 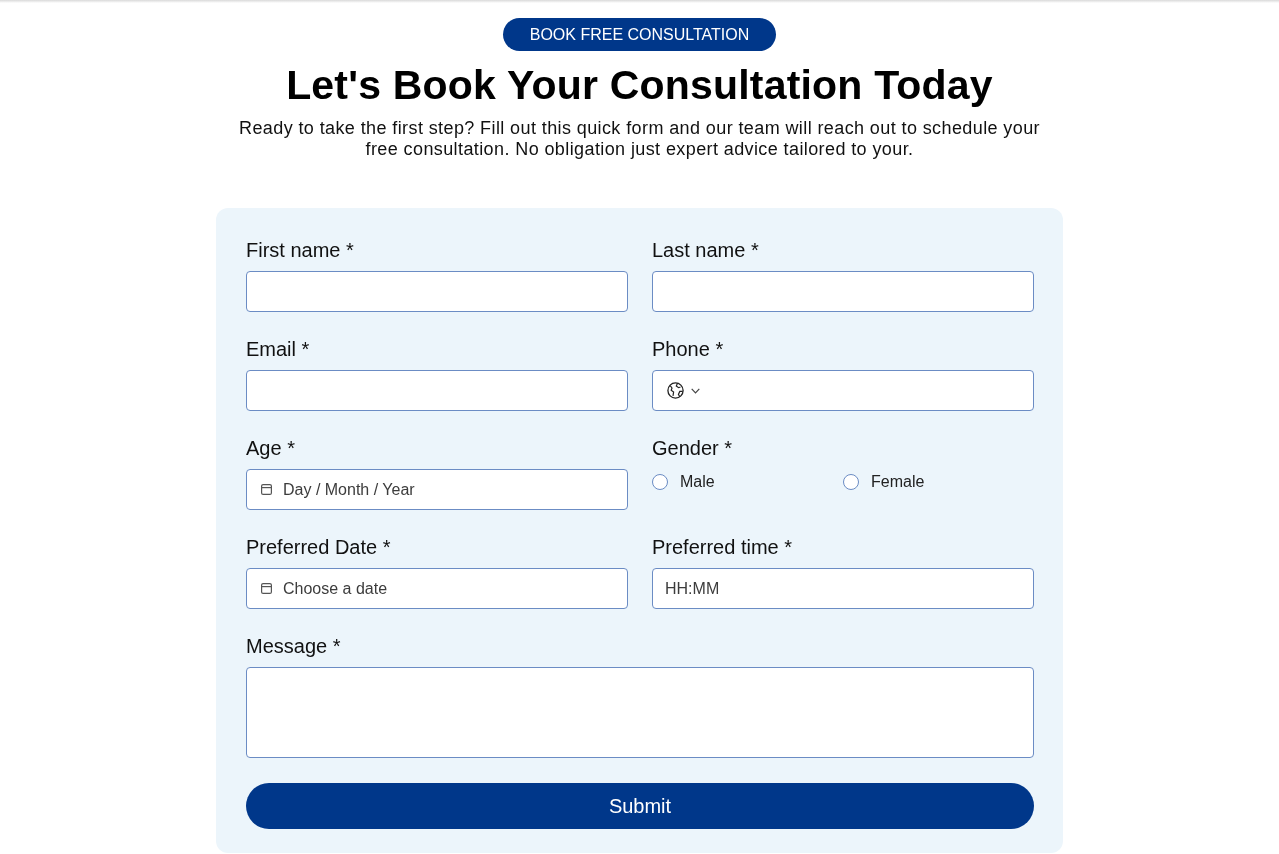 I want to click on field-label: Email *, so click(x=278, y=349).